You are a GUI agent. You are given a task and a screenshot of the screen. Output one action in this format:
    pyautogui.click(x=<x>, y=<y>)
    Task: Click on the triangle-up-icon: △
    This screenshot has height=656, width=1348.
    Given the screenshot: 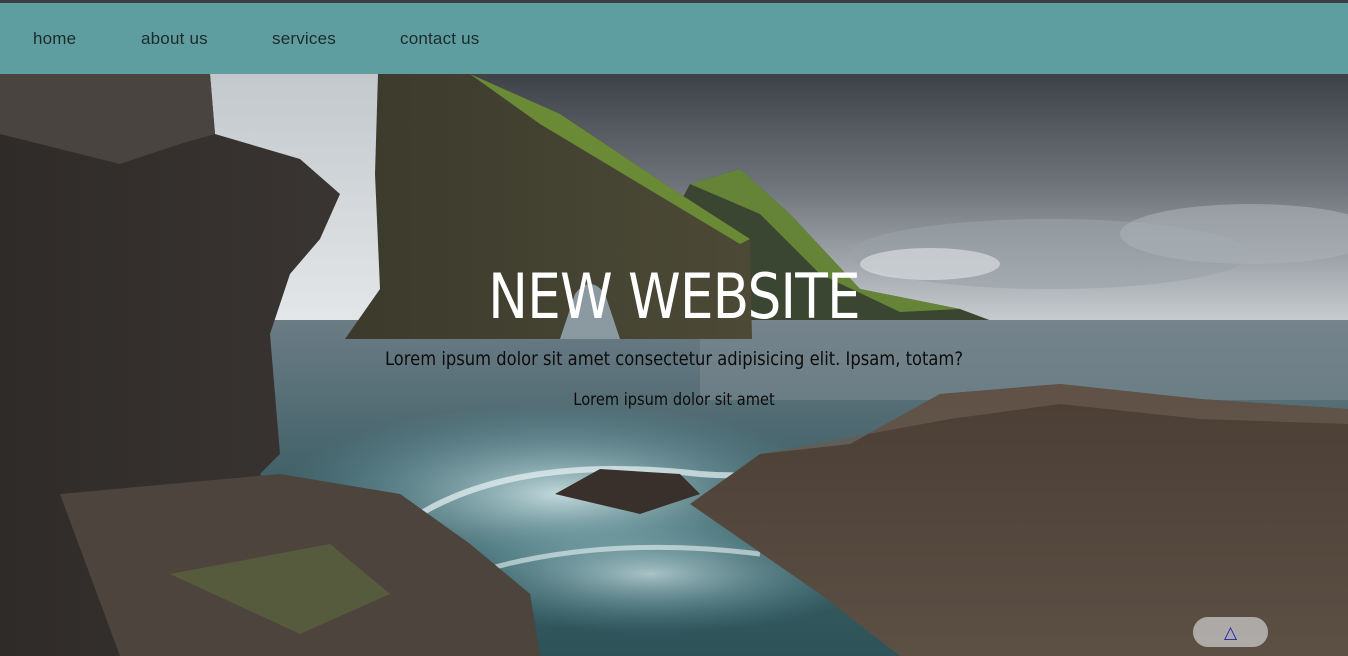 What is the action you would take?
    pyautogui.click(x=1230, y=632)
    